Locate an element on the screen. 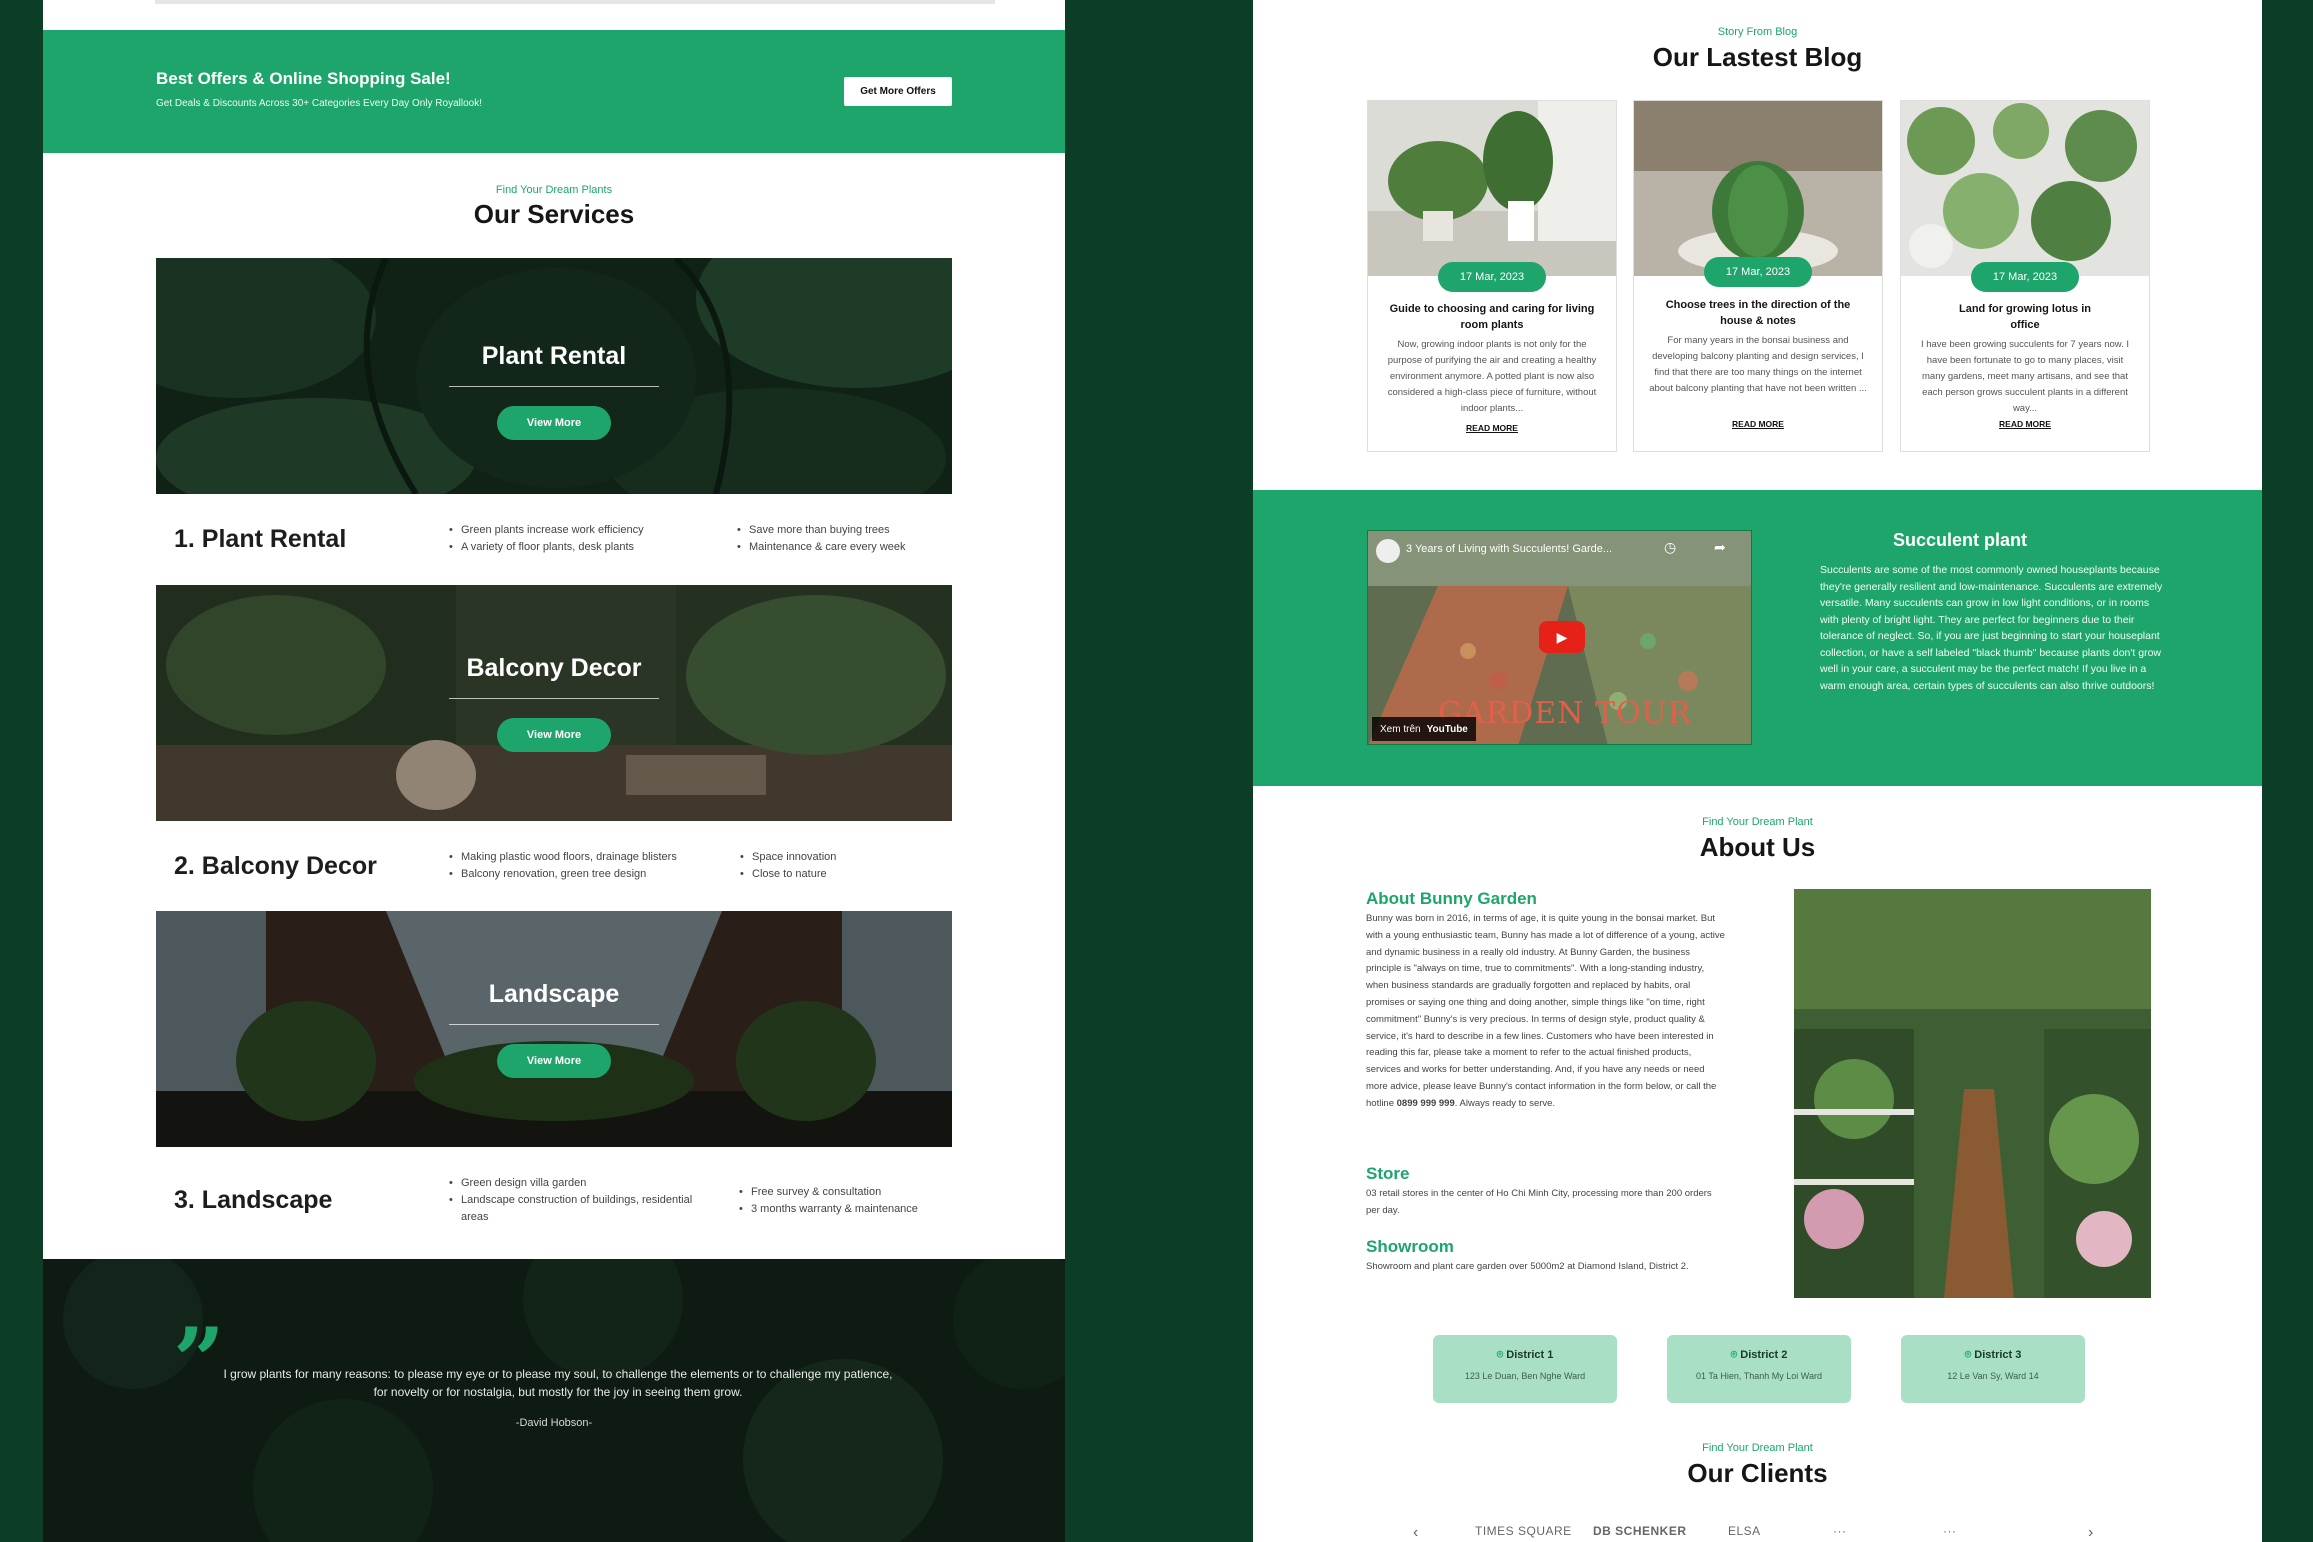 The image size is (2313, 1542). blog-title: Our Lastest Blog is located at coordinates (1757, 57).